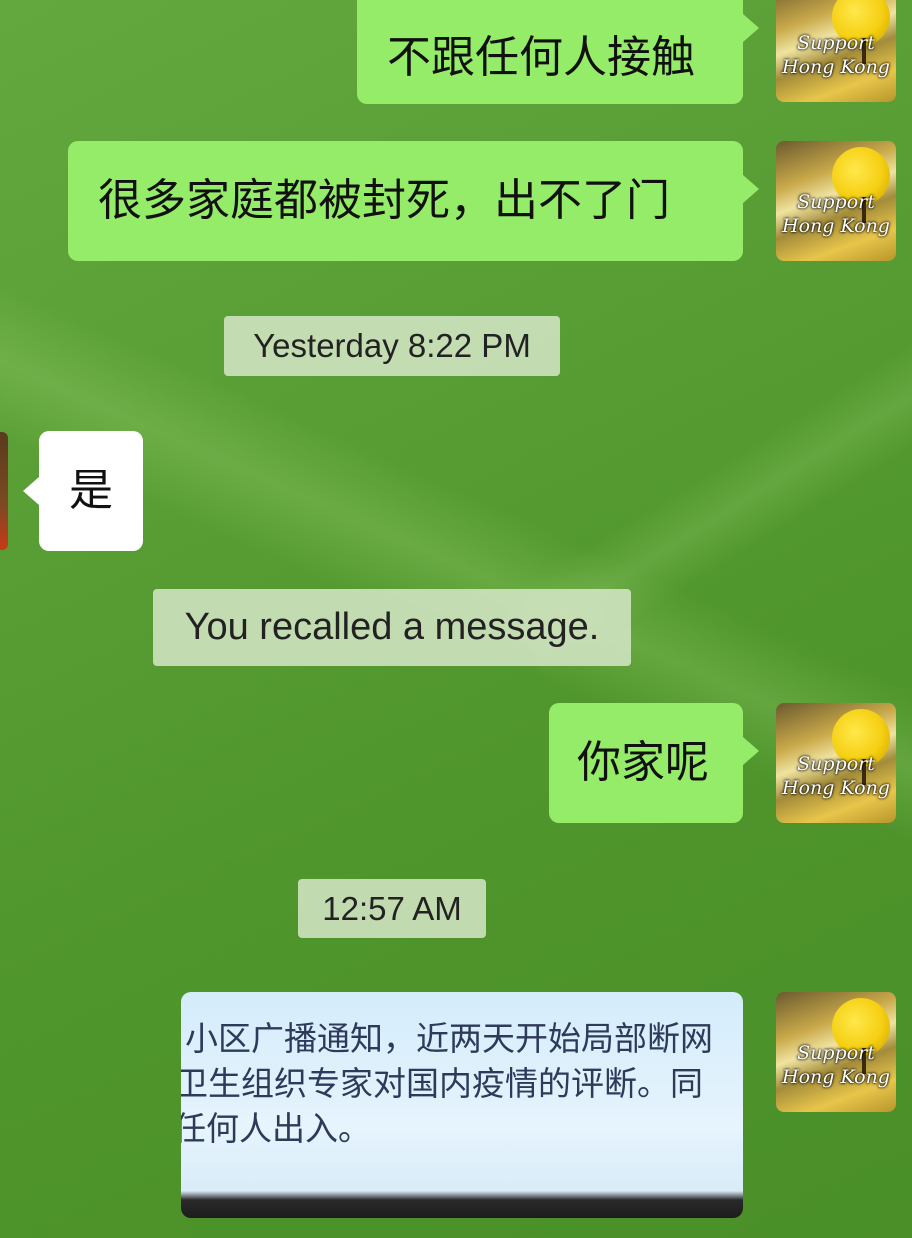 The height and width of the screenshot is (1238, 912). I want to click on image-text: 任何人出入。, so click(276, 1128).